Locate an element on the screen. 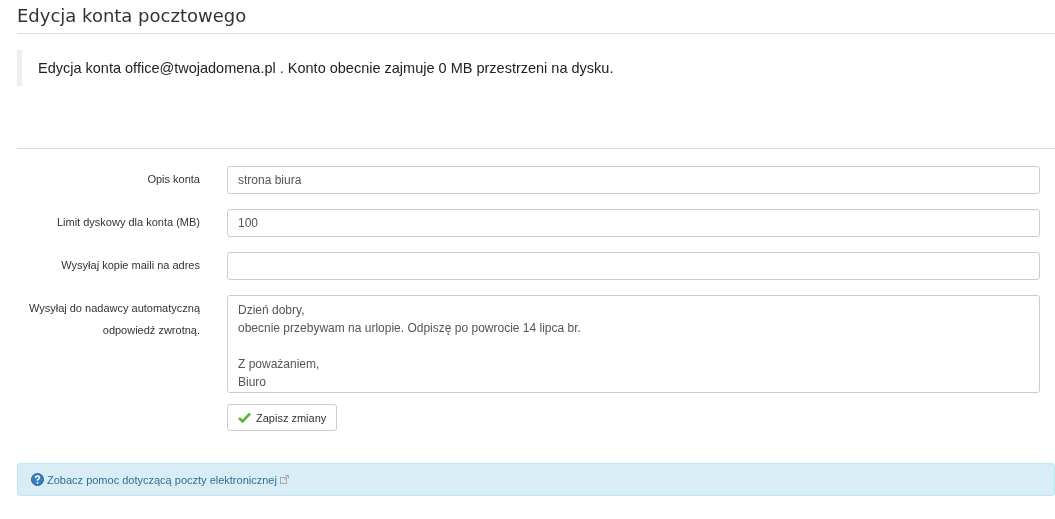 This screenshot has width=1055, height=519. check-icon is located at coordinates (244, 417).